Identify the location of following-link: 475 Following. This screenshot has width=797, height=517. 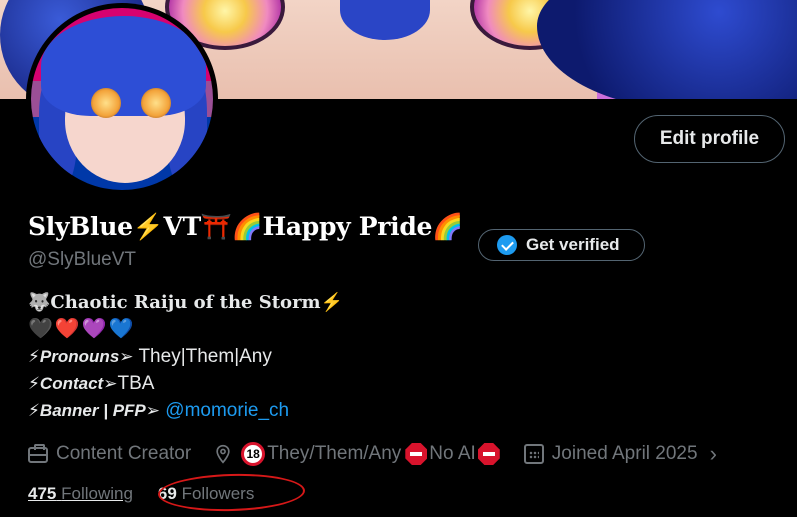
(80, 494).